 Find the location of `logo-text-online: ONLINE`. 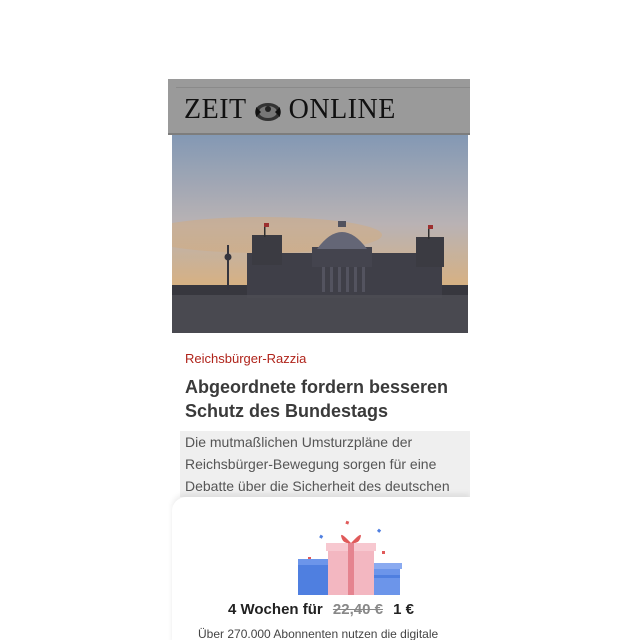

logo-text-online: ONLINE is located at coordinates (342, 109).